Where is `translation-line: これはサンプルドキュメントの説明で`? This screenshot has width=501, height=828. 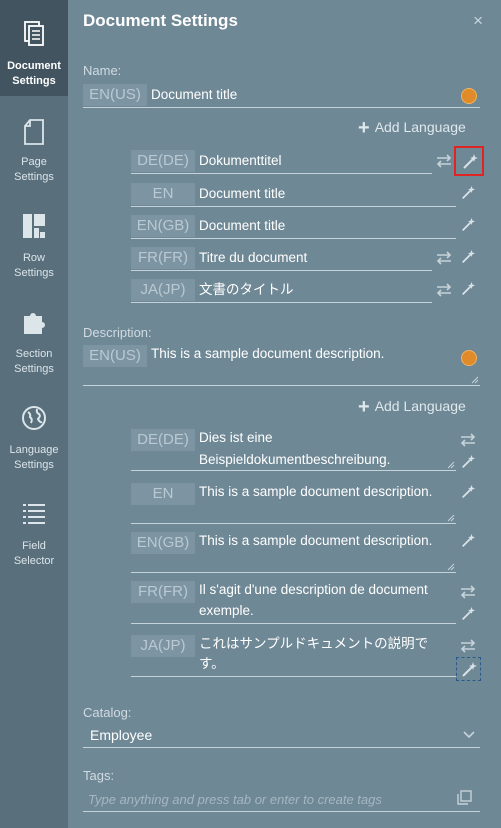 translation-line: これはサンプルドキュメントの説明で is located at coordinates (313, 644).